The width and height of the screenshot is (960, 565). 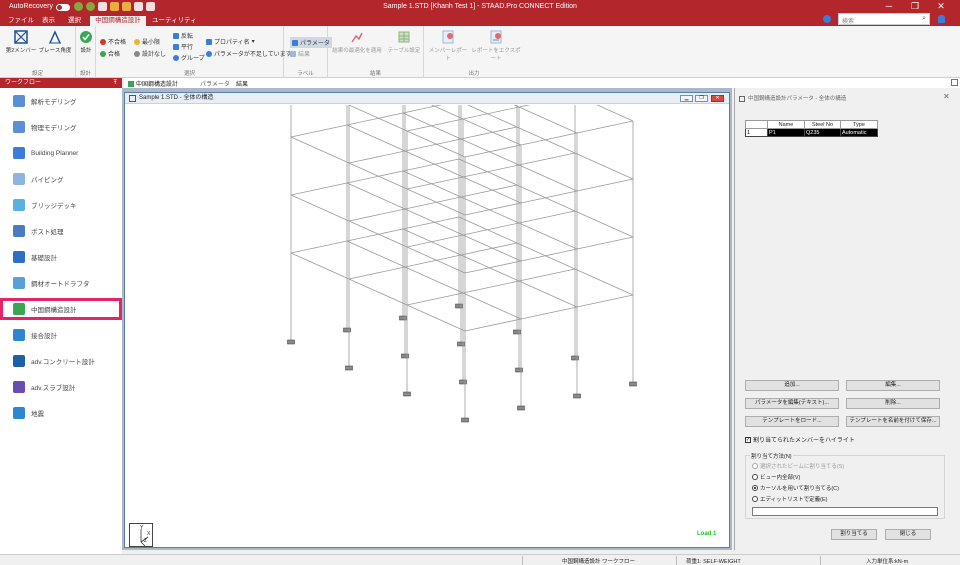 What do you see at coordinates (189, 57) in the screenshot?
I see `select-group: グループ` at bounding box center [189, 57].